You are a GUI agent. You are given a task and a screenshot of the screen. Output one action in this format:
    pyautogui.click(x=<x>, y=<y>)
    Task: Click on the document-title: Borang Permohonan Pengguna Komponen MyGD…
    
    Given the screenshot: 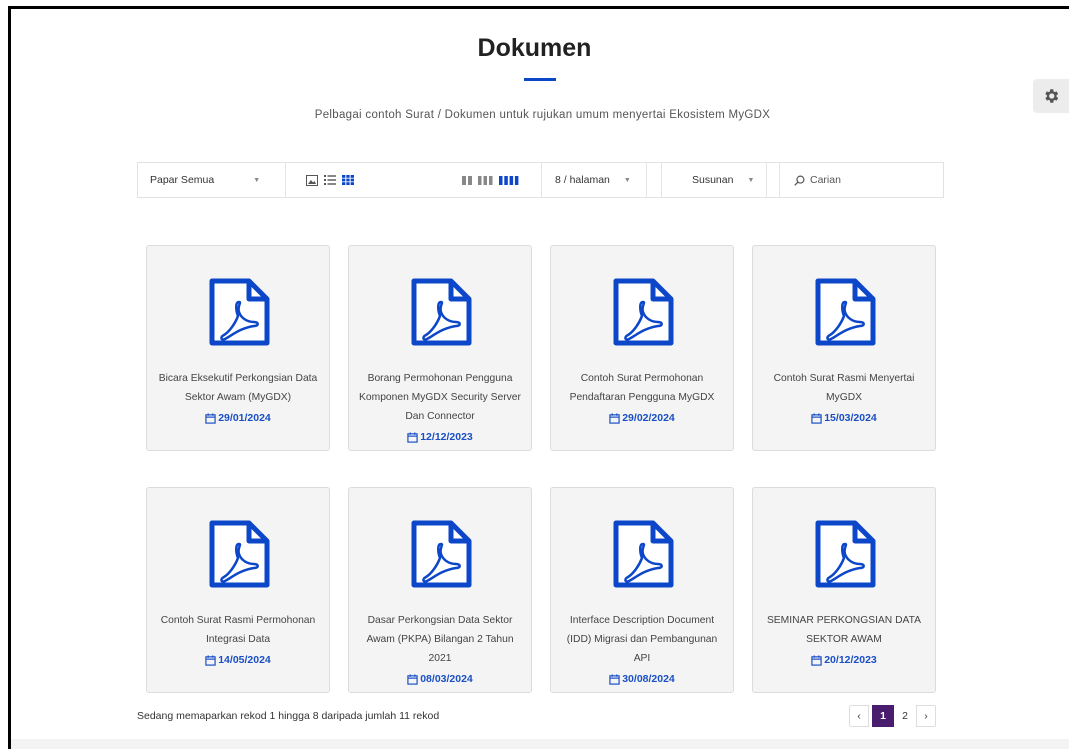 What is the action you would take?
    pyautogui.click(x=440, y=397)
    